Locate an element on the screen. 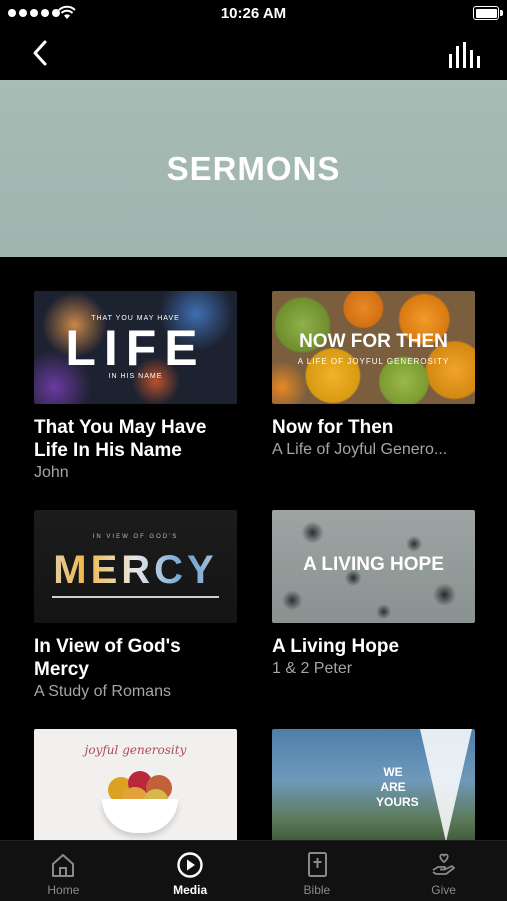  sermon-thumbnail: THAT YOU MAY HAVE LIFE IN HIS NAME is located at coordinates (135, 347).